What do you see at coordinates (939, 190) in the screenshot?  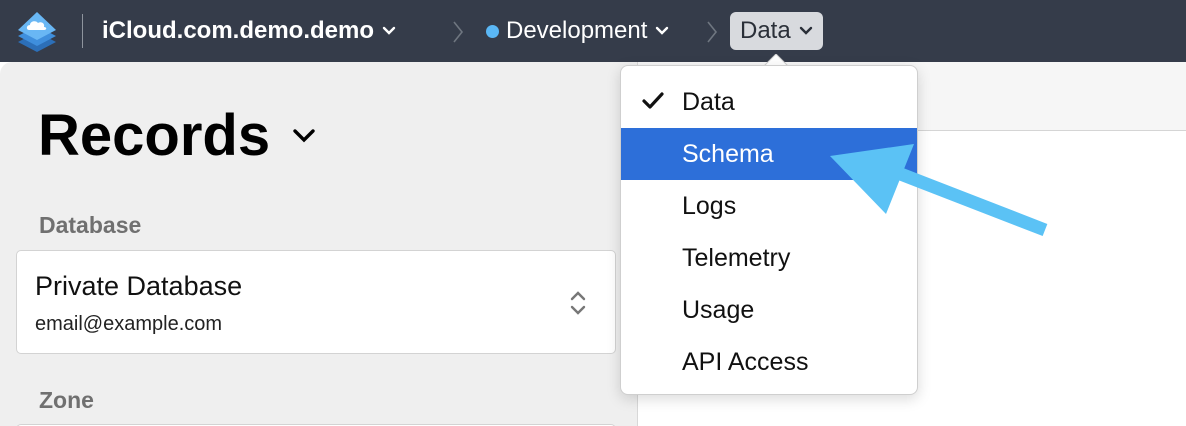 I see `annotation-arrow-icon` at bounding box center [939, 190].